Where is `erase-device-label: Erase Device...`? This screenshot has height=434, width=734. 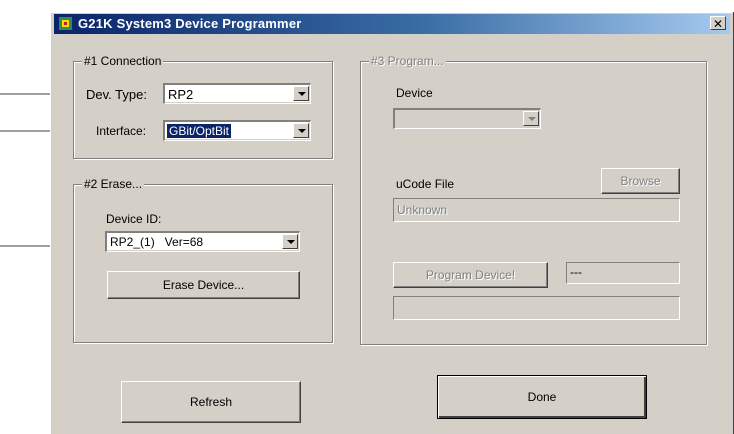
erase-device-label: Erase Device... is located at coordinates (203, 285).